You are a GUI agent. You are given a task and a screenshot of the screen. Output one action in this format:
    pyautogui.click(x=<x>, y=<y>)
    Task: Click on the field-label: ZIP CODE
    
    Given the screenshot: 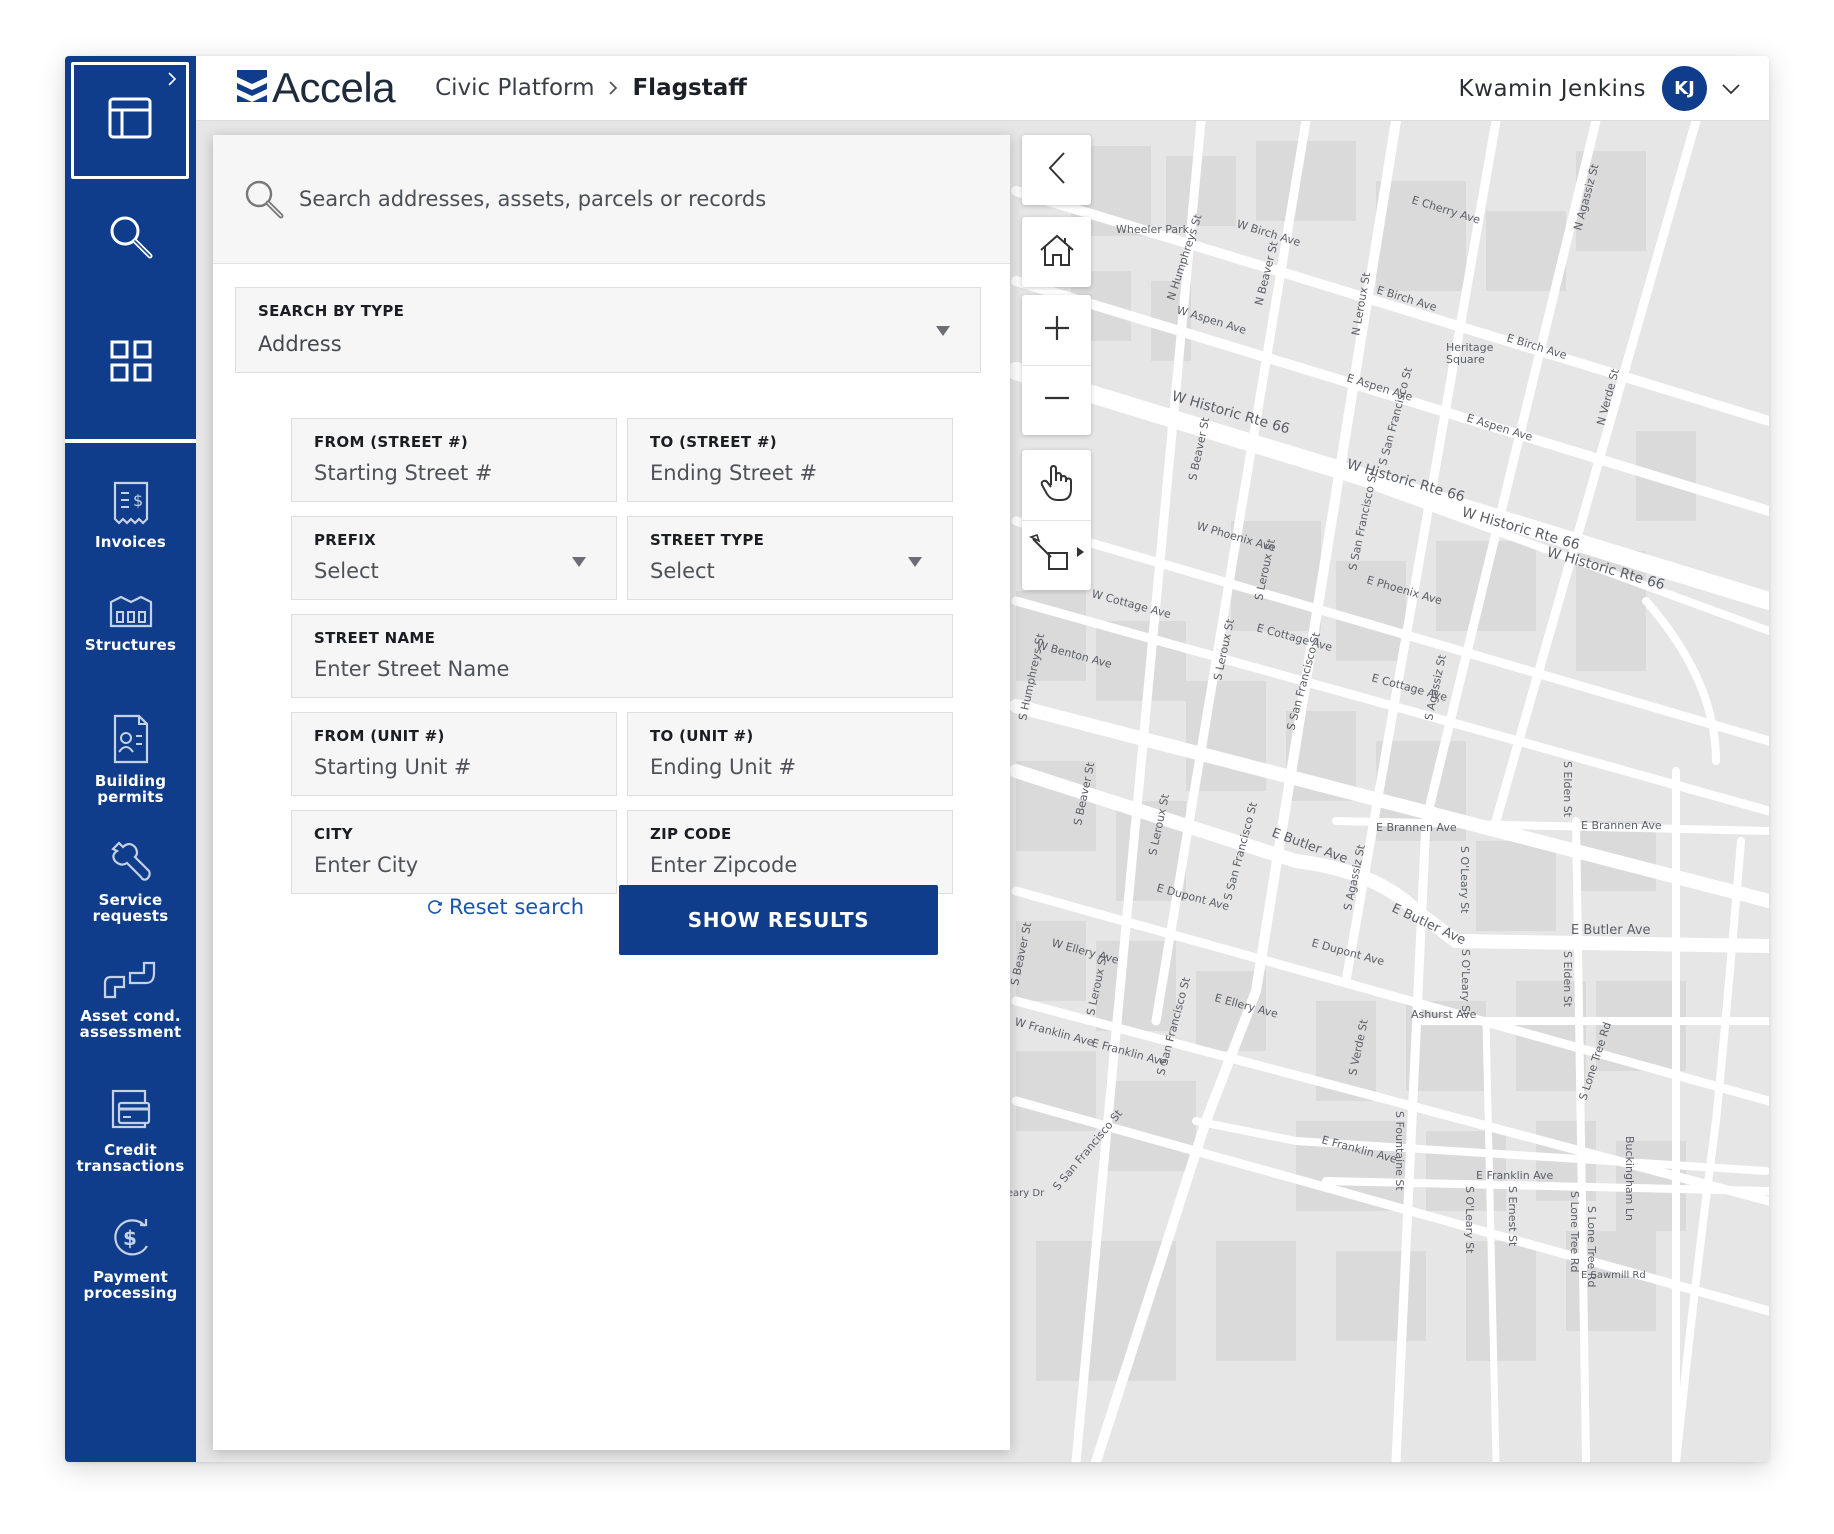 What is the action you would take?
    pyautogui.click(x=691, y=834)
    